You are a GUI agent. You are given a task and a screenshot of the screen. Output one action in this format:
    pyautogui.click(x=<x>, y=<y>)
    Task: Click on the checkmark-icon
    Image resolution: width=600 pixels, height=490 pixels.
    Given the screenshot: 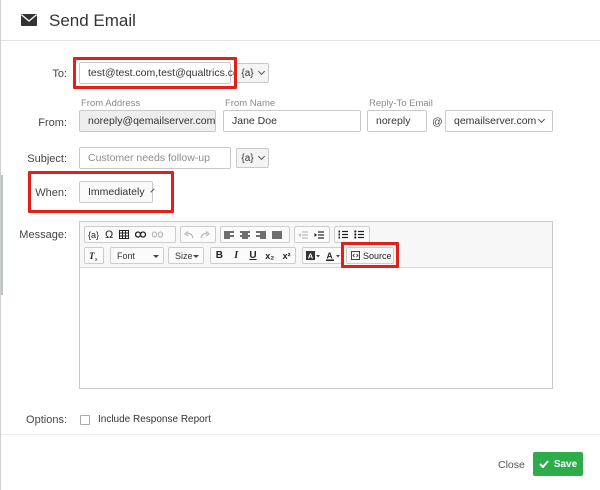 What is the action you would take?
    pyautogui.click(x=544, y=464)
    